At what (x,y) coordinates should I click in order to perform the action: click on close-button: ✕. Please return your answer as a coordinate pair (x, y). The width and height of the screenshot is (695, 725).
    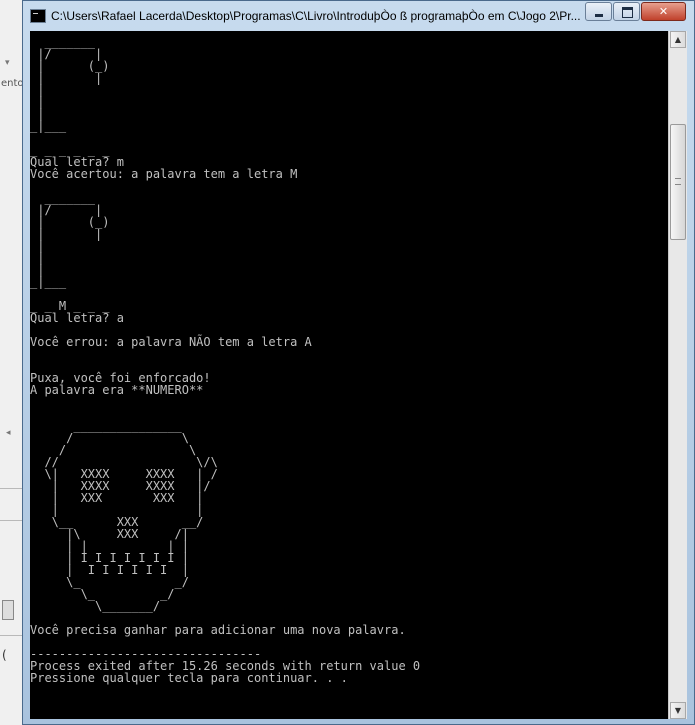
    Looking at the image, I should click on (663, 11).